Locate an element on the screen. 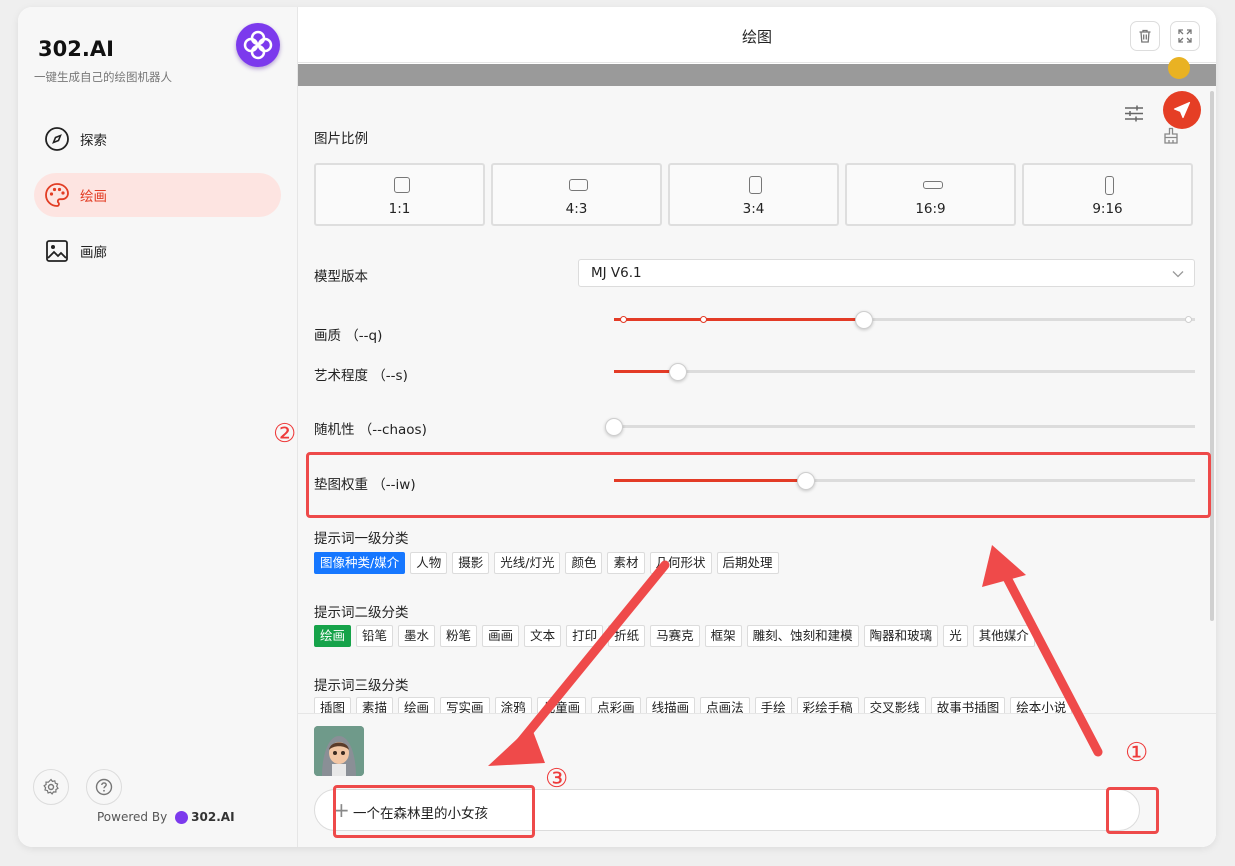 This screenshot has width=1235, height=866. quality-slider is located at coordinates (904, 320).